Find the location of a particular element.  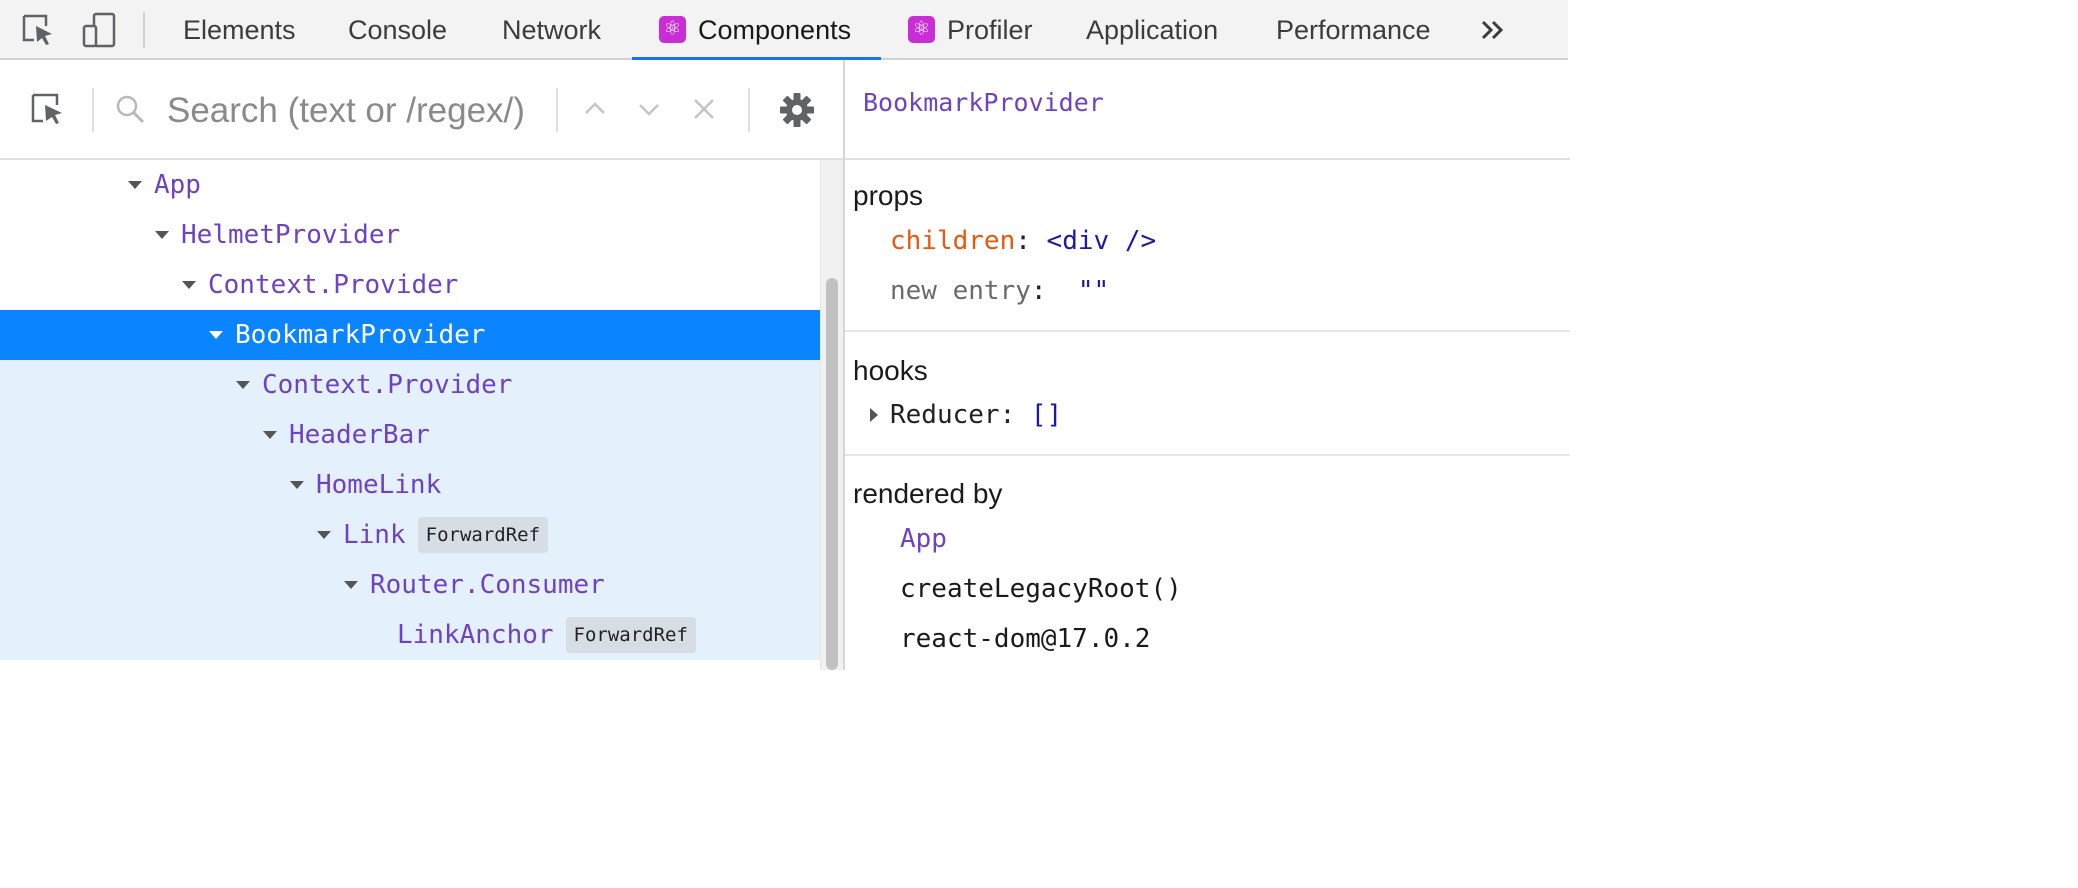

tree-row-selected: BookmarkProvider is located at coordinates (410, 335).